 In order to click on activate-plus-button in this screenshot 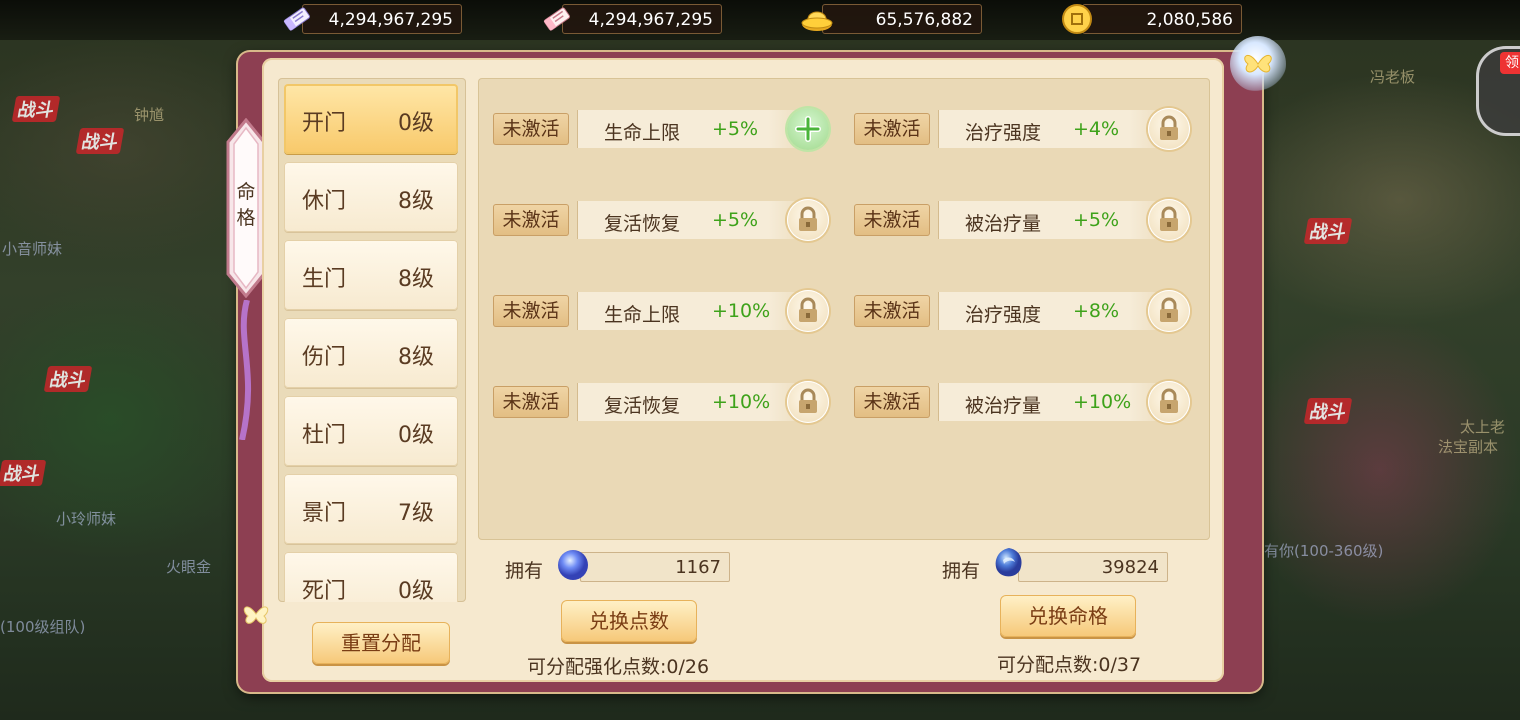, I will do `click(808, 129)`.